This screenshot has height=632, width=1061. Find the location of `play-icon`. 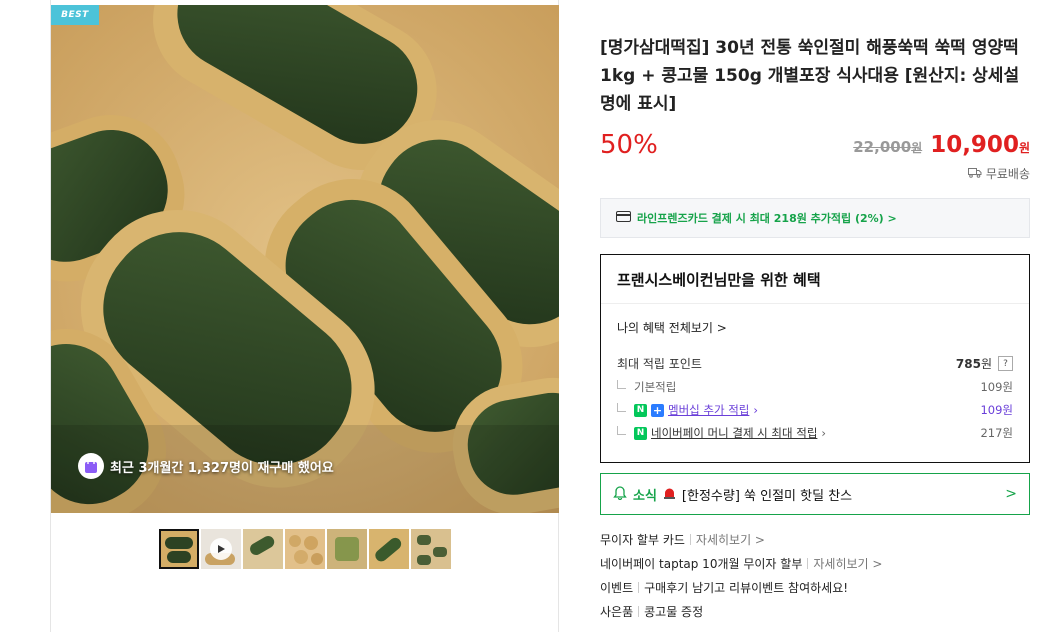

play-icon is located at coordinates (221, 549).